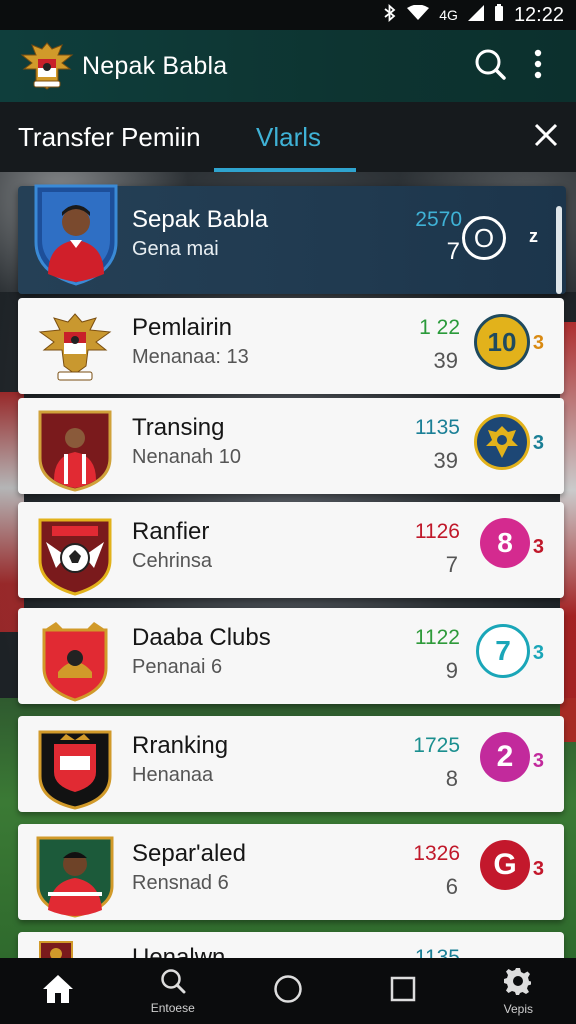 This screenshot has height=1024, width=576. Describe the element at coordinates (499, 15) in the screenshot. I see `battery-icon` at that location.